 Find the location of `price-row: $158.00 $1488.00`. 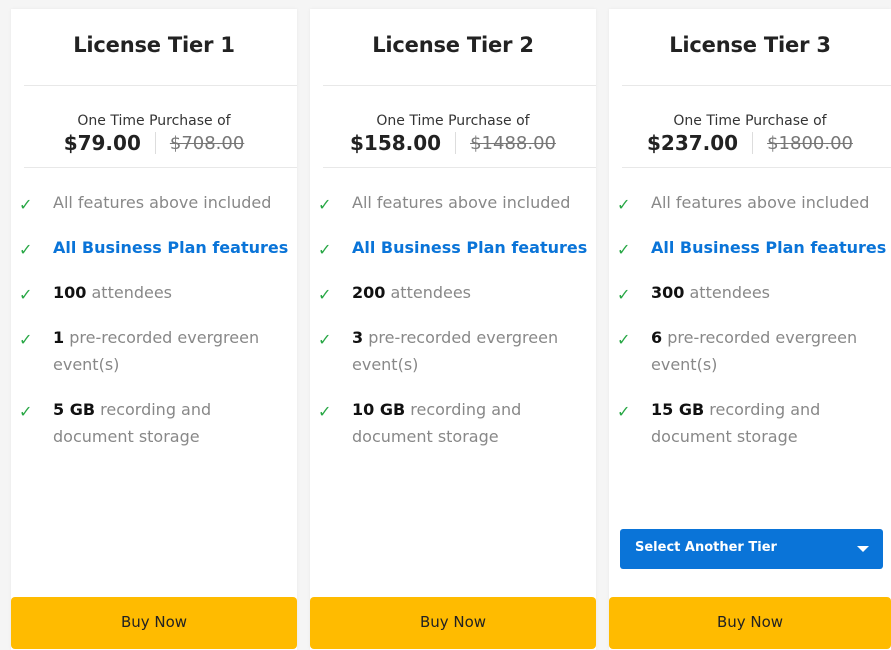

price-row: $158.00 $1488.00 is located at coordinates (453, 143).